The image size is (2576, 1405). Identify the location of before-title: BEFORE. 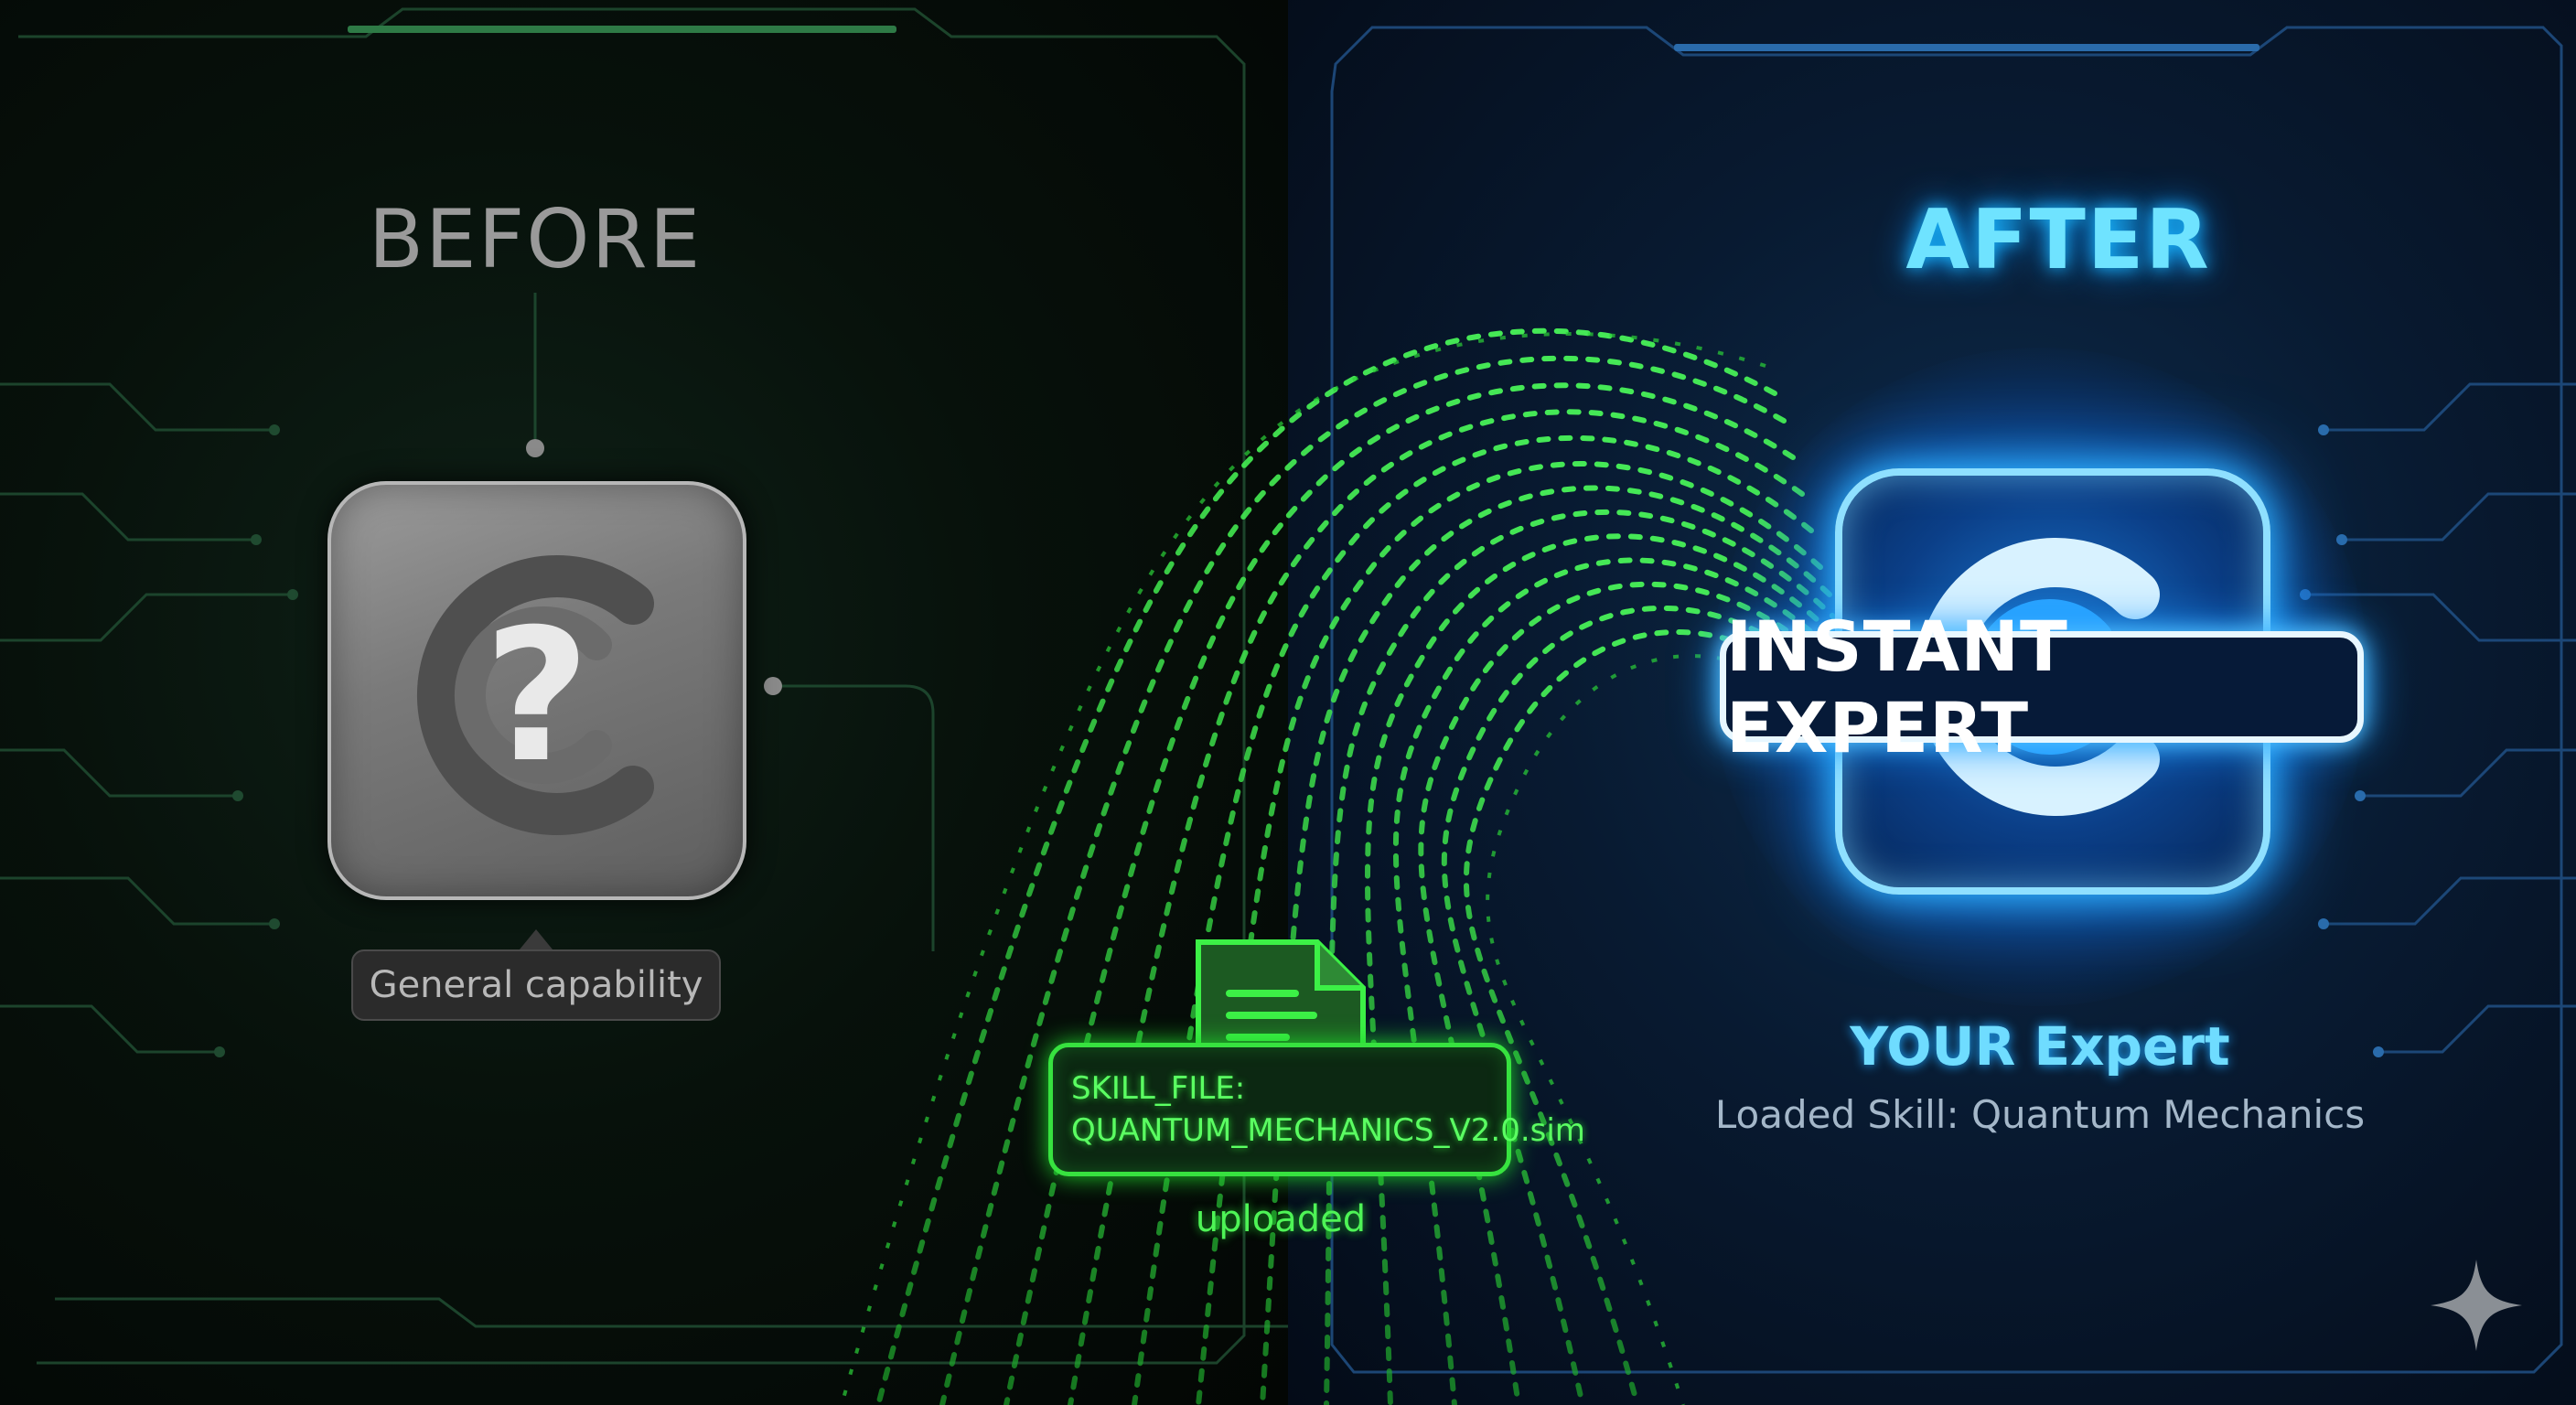
(535, 239).